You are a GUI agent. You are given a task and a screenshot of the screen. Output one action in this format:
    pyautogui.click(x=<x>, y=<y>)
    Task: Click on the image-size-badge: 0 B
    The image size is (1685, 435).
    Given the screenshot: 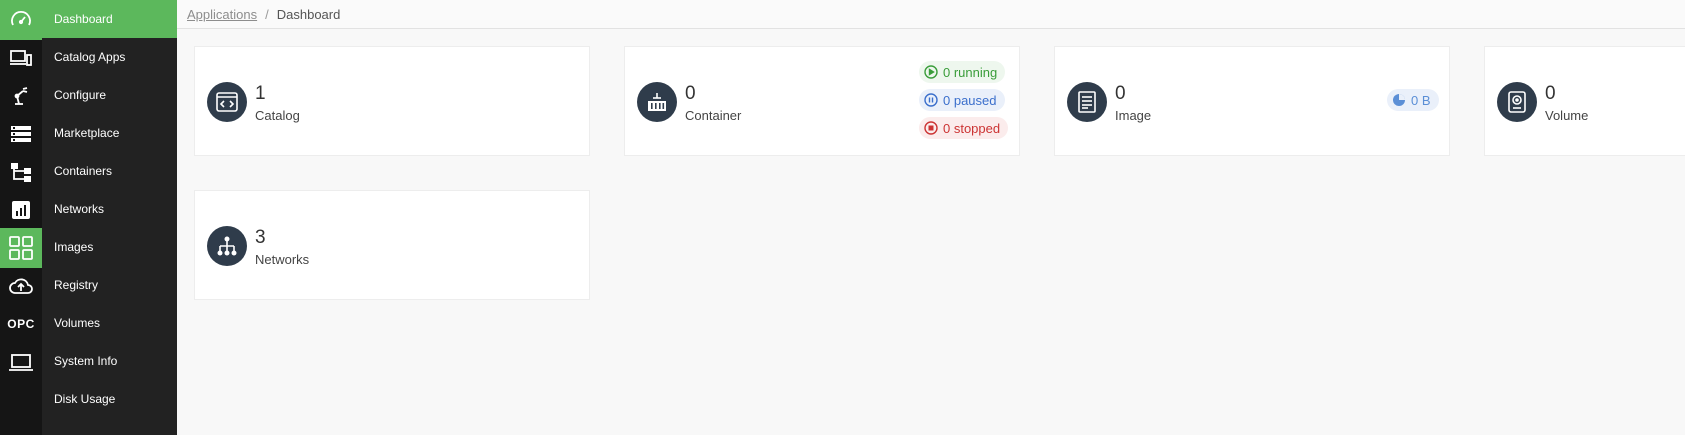 What is the action you would take?
    pyautogui.click(x=1413, y=100)
    